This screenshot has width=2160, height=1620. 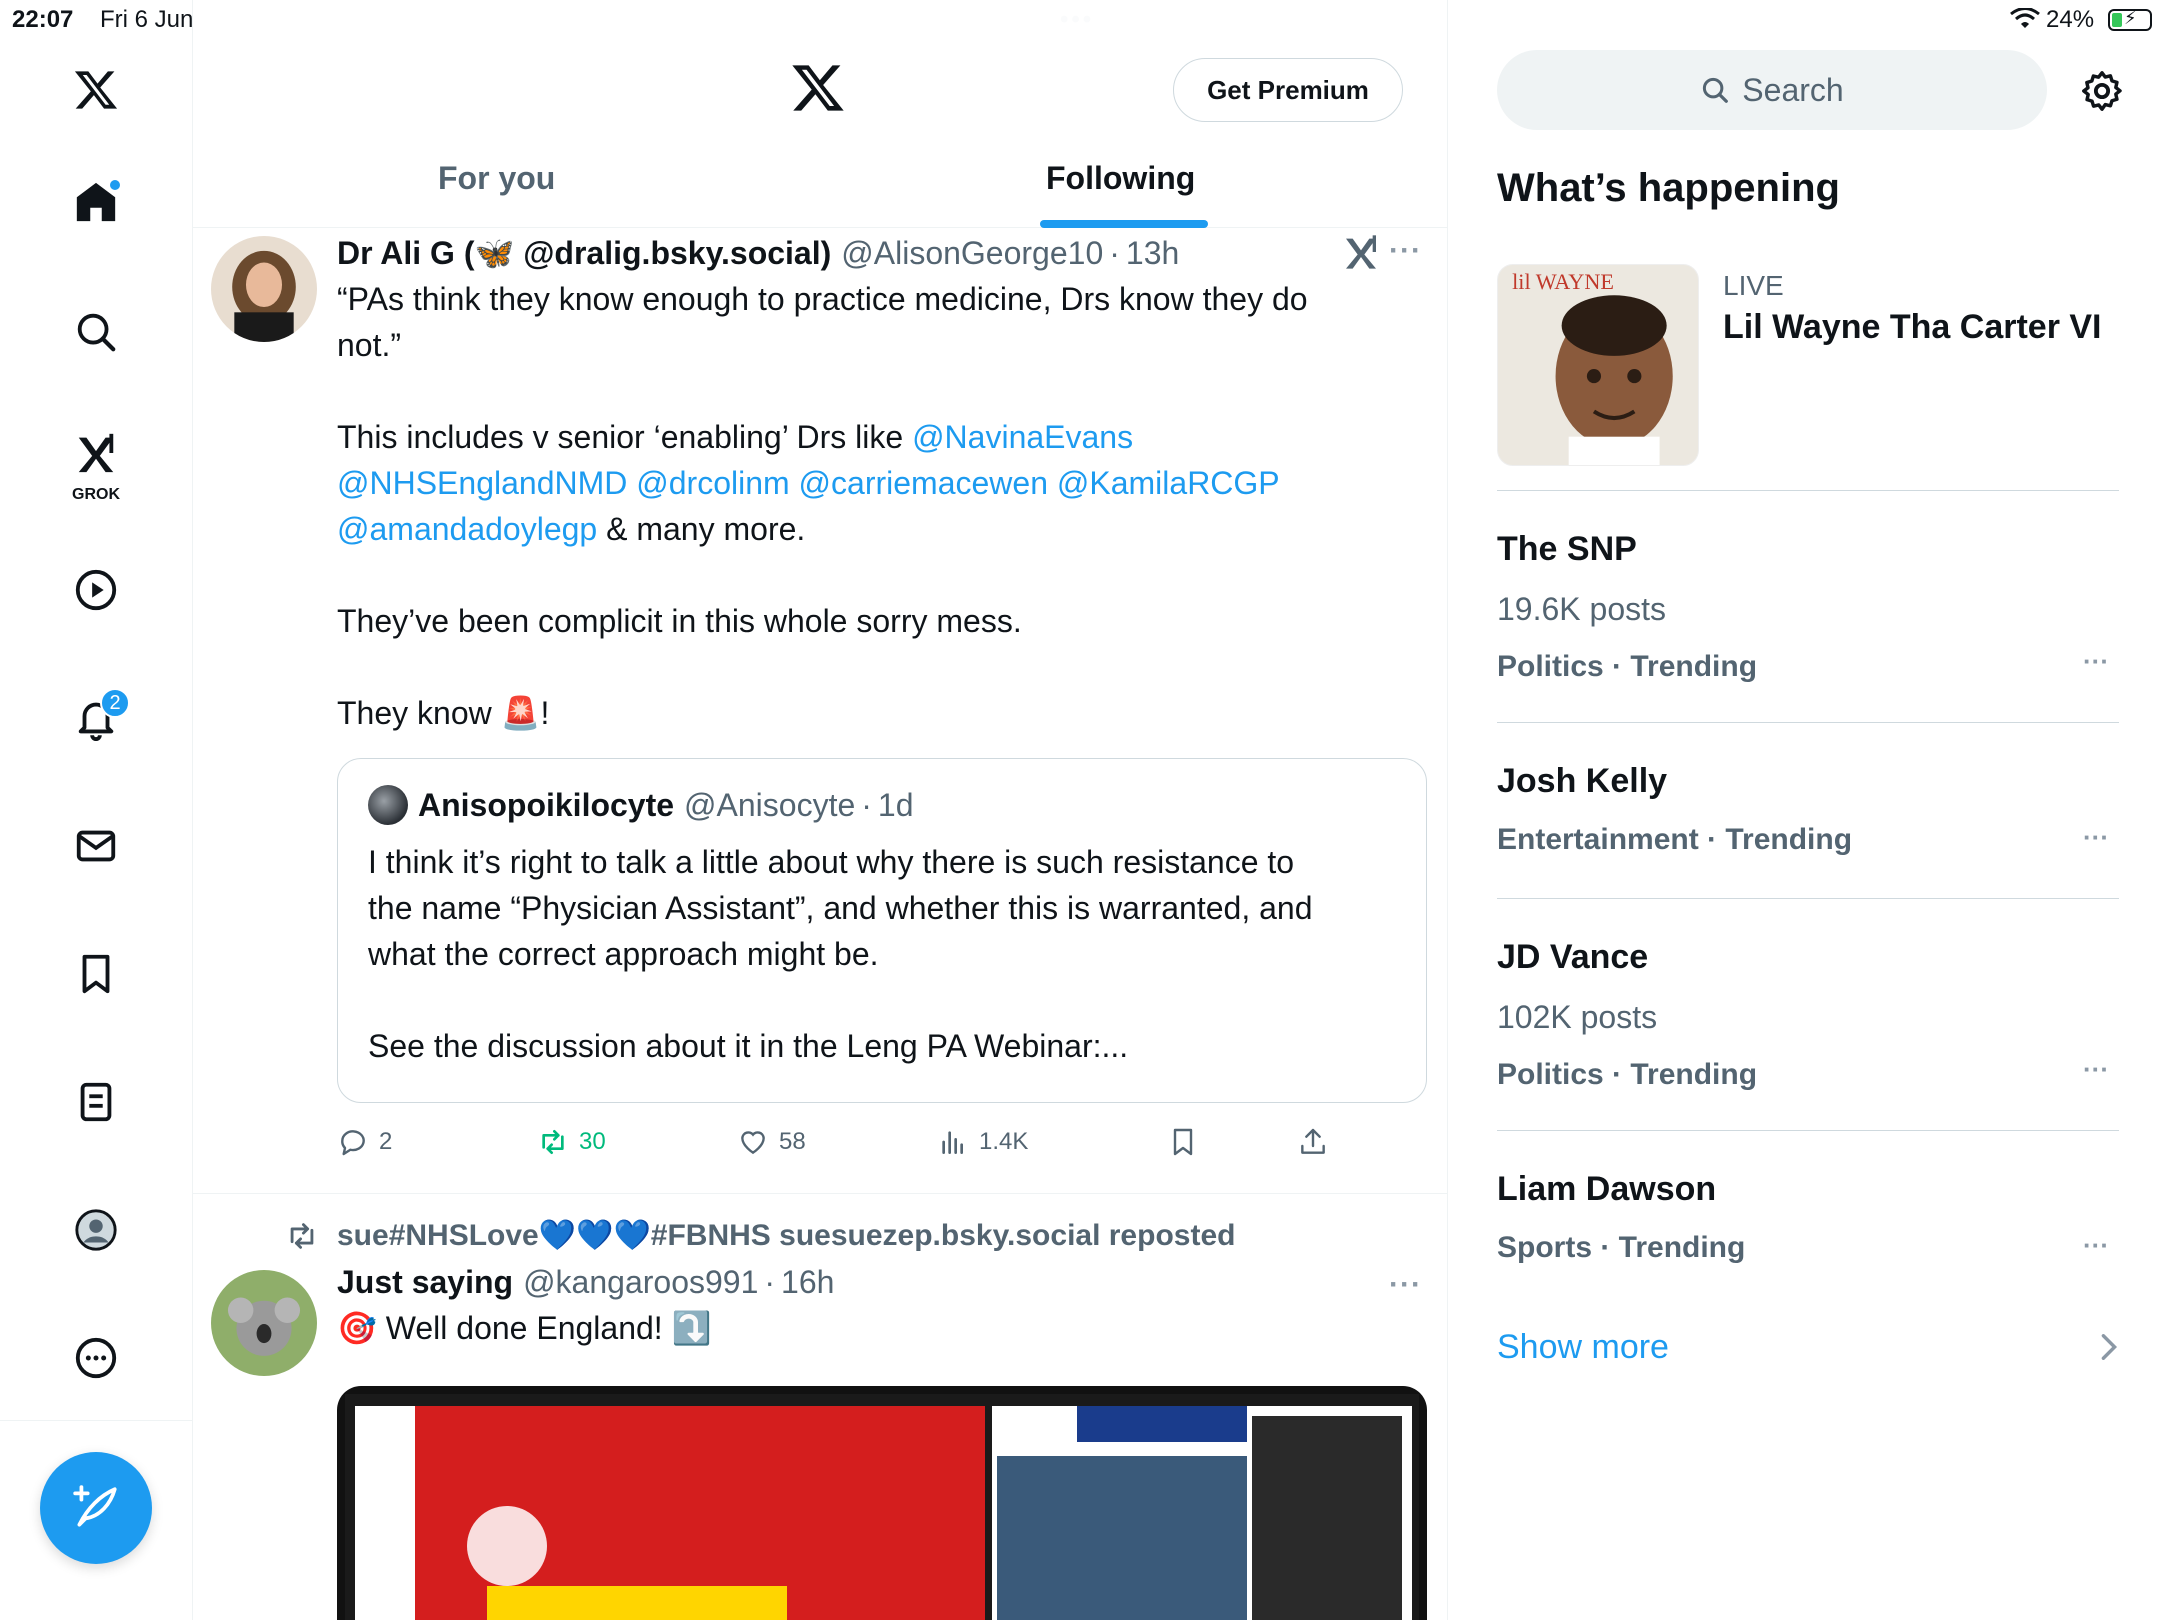 I want to click on author-name: Just saying, so click(x=425, y=1282).